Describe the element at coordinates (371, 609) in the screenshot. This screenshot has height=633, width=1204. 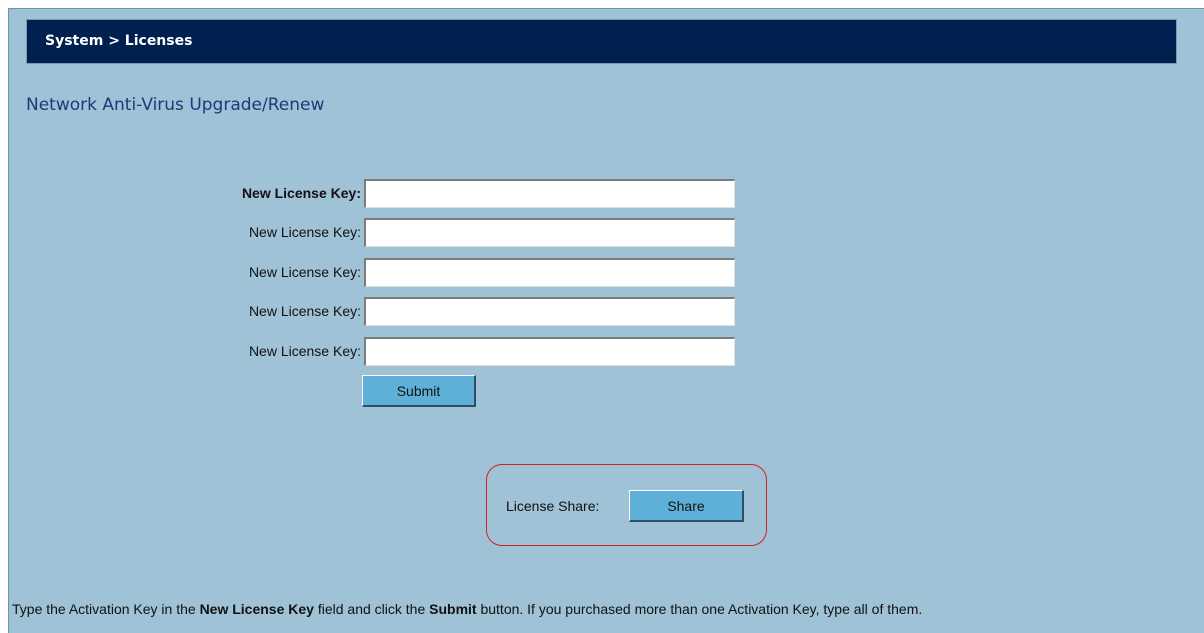
I see `help-text-part: field and click the` at that location.